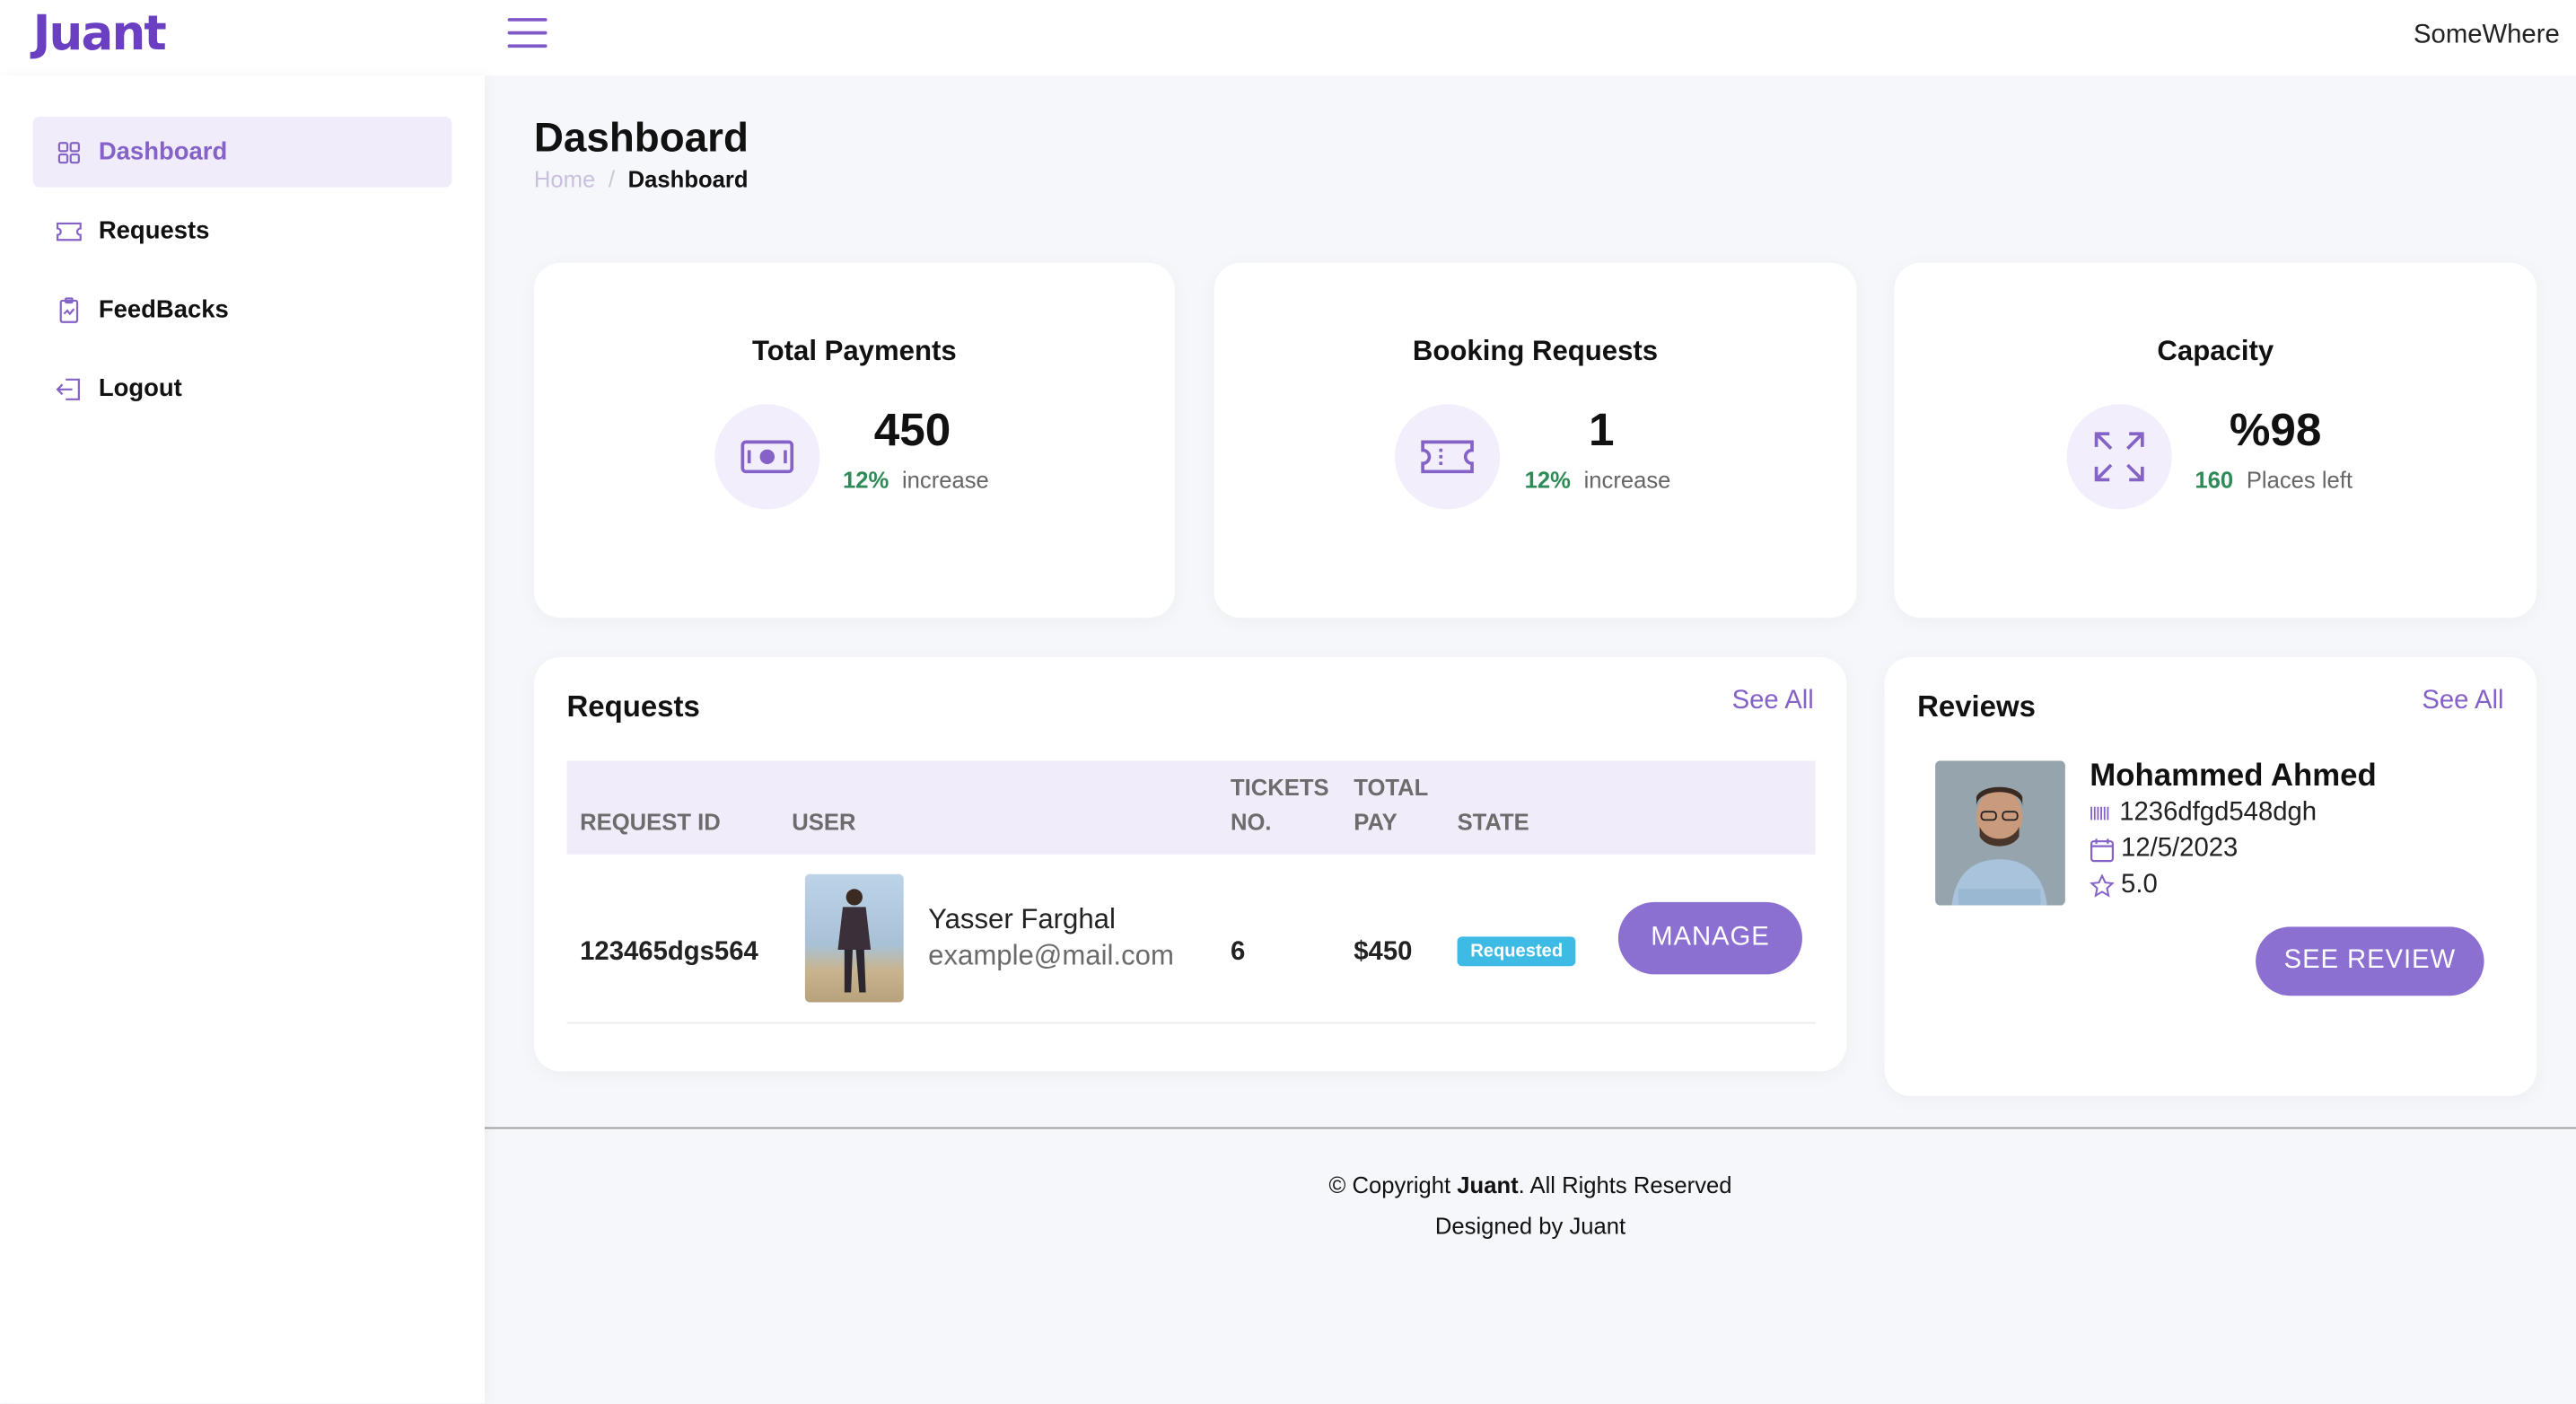  I want to click on stat-card-capacity: Capacity %98 160 Places left, so click(2215, 440).